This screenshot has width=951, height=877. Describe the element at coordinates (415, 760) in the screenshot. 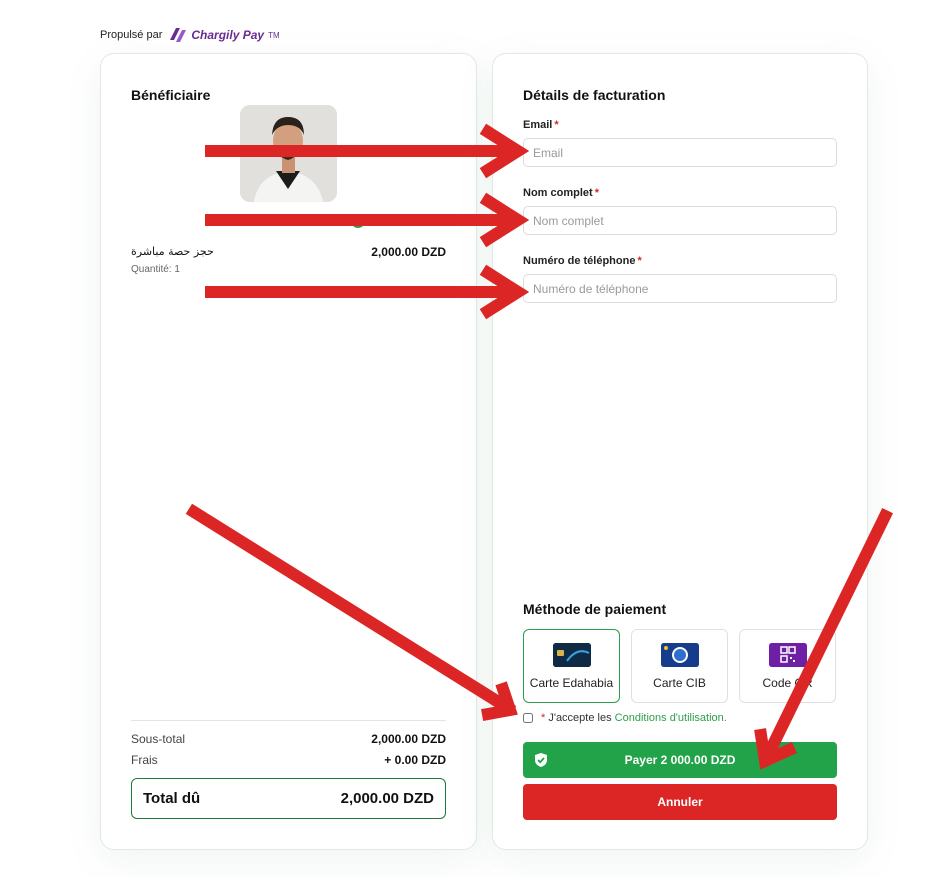

I see `fees-value: + 0.00 DZD` at that location.